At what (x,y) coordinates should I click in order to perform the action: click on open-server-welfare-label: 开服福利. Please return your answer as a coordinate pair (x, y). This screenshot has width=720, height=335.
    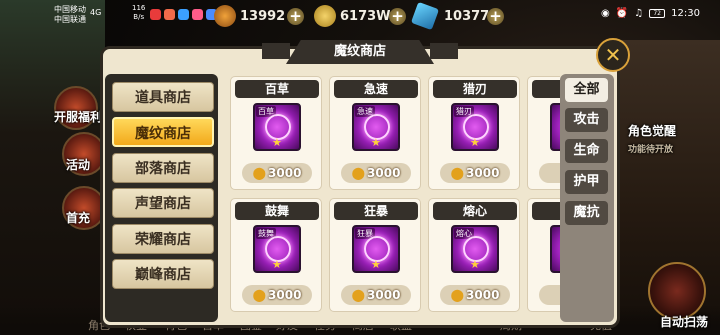
    Looking at the image, I should click on (78, 117).